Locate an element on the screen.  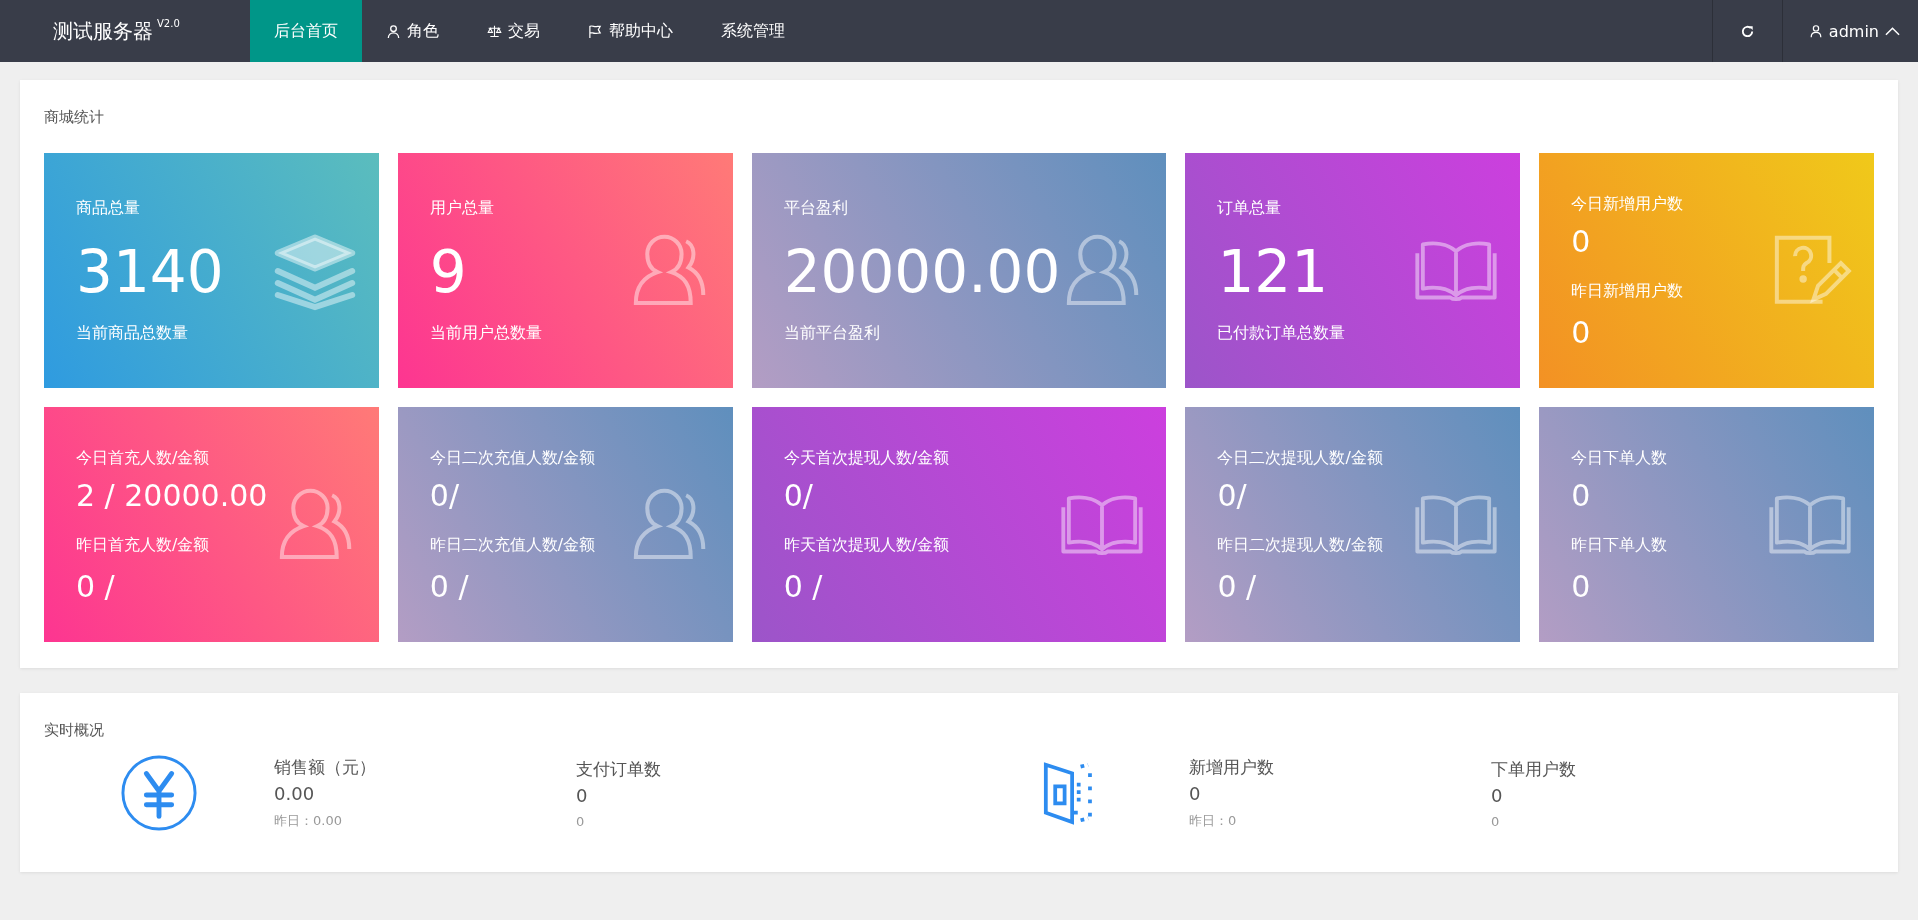
card-value: 2 / 20000.00 is located at coordinates (172, 495).